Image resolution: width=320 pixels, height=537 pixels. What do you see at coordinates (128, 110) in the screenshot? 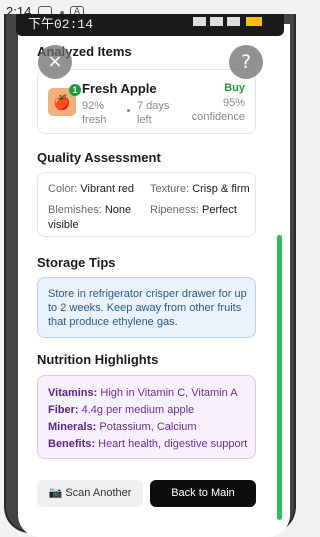
I see `separator-dot` at bounding box center [128, 110].